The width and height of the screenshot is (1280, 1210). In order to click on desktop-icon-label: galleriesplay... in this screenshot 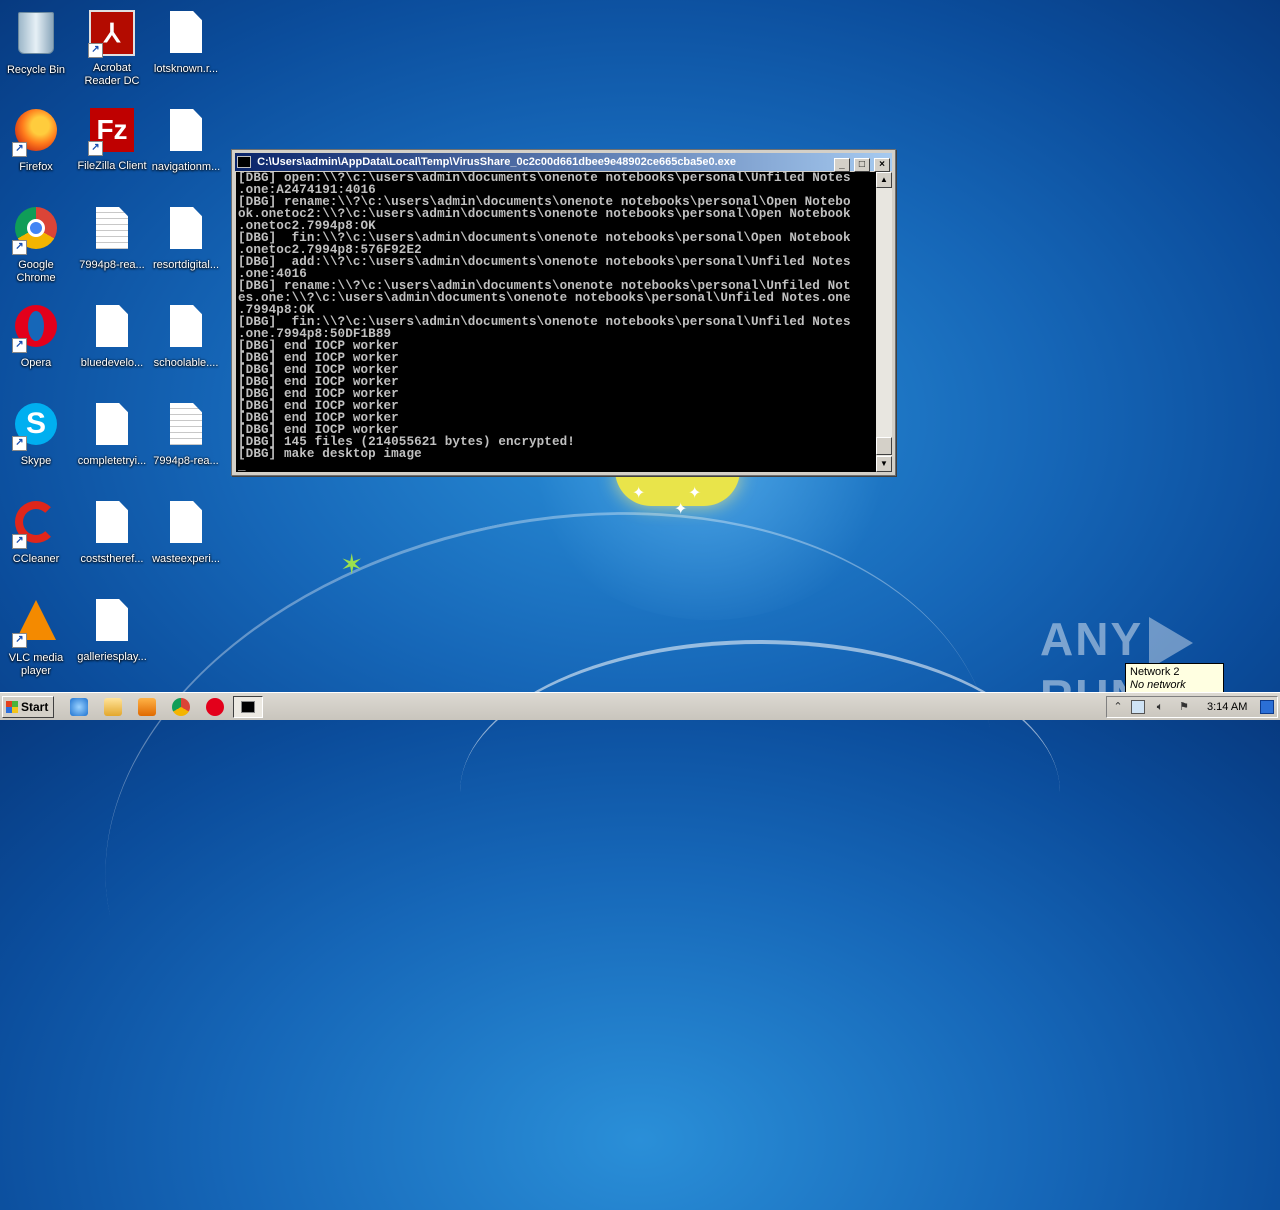, I will do `click(112, 657)`.